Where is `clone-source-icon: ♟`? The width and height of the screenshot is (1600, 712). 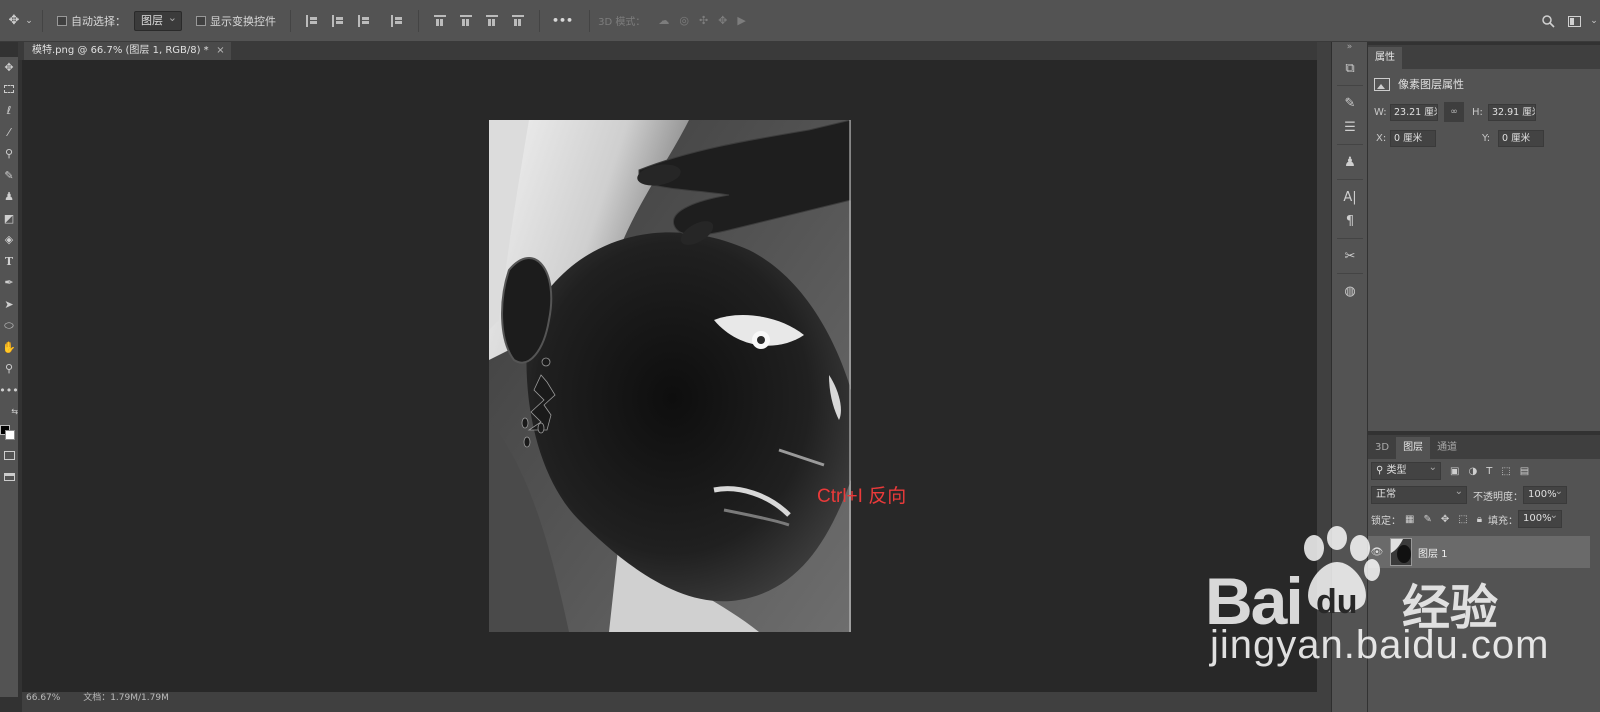
clone-source-icon: ♟ is located at coordinates (1350, 162).